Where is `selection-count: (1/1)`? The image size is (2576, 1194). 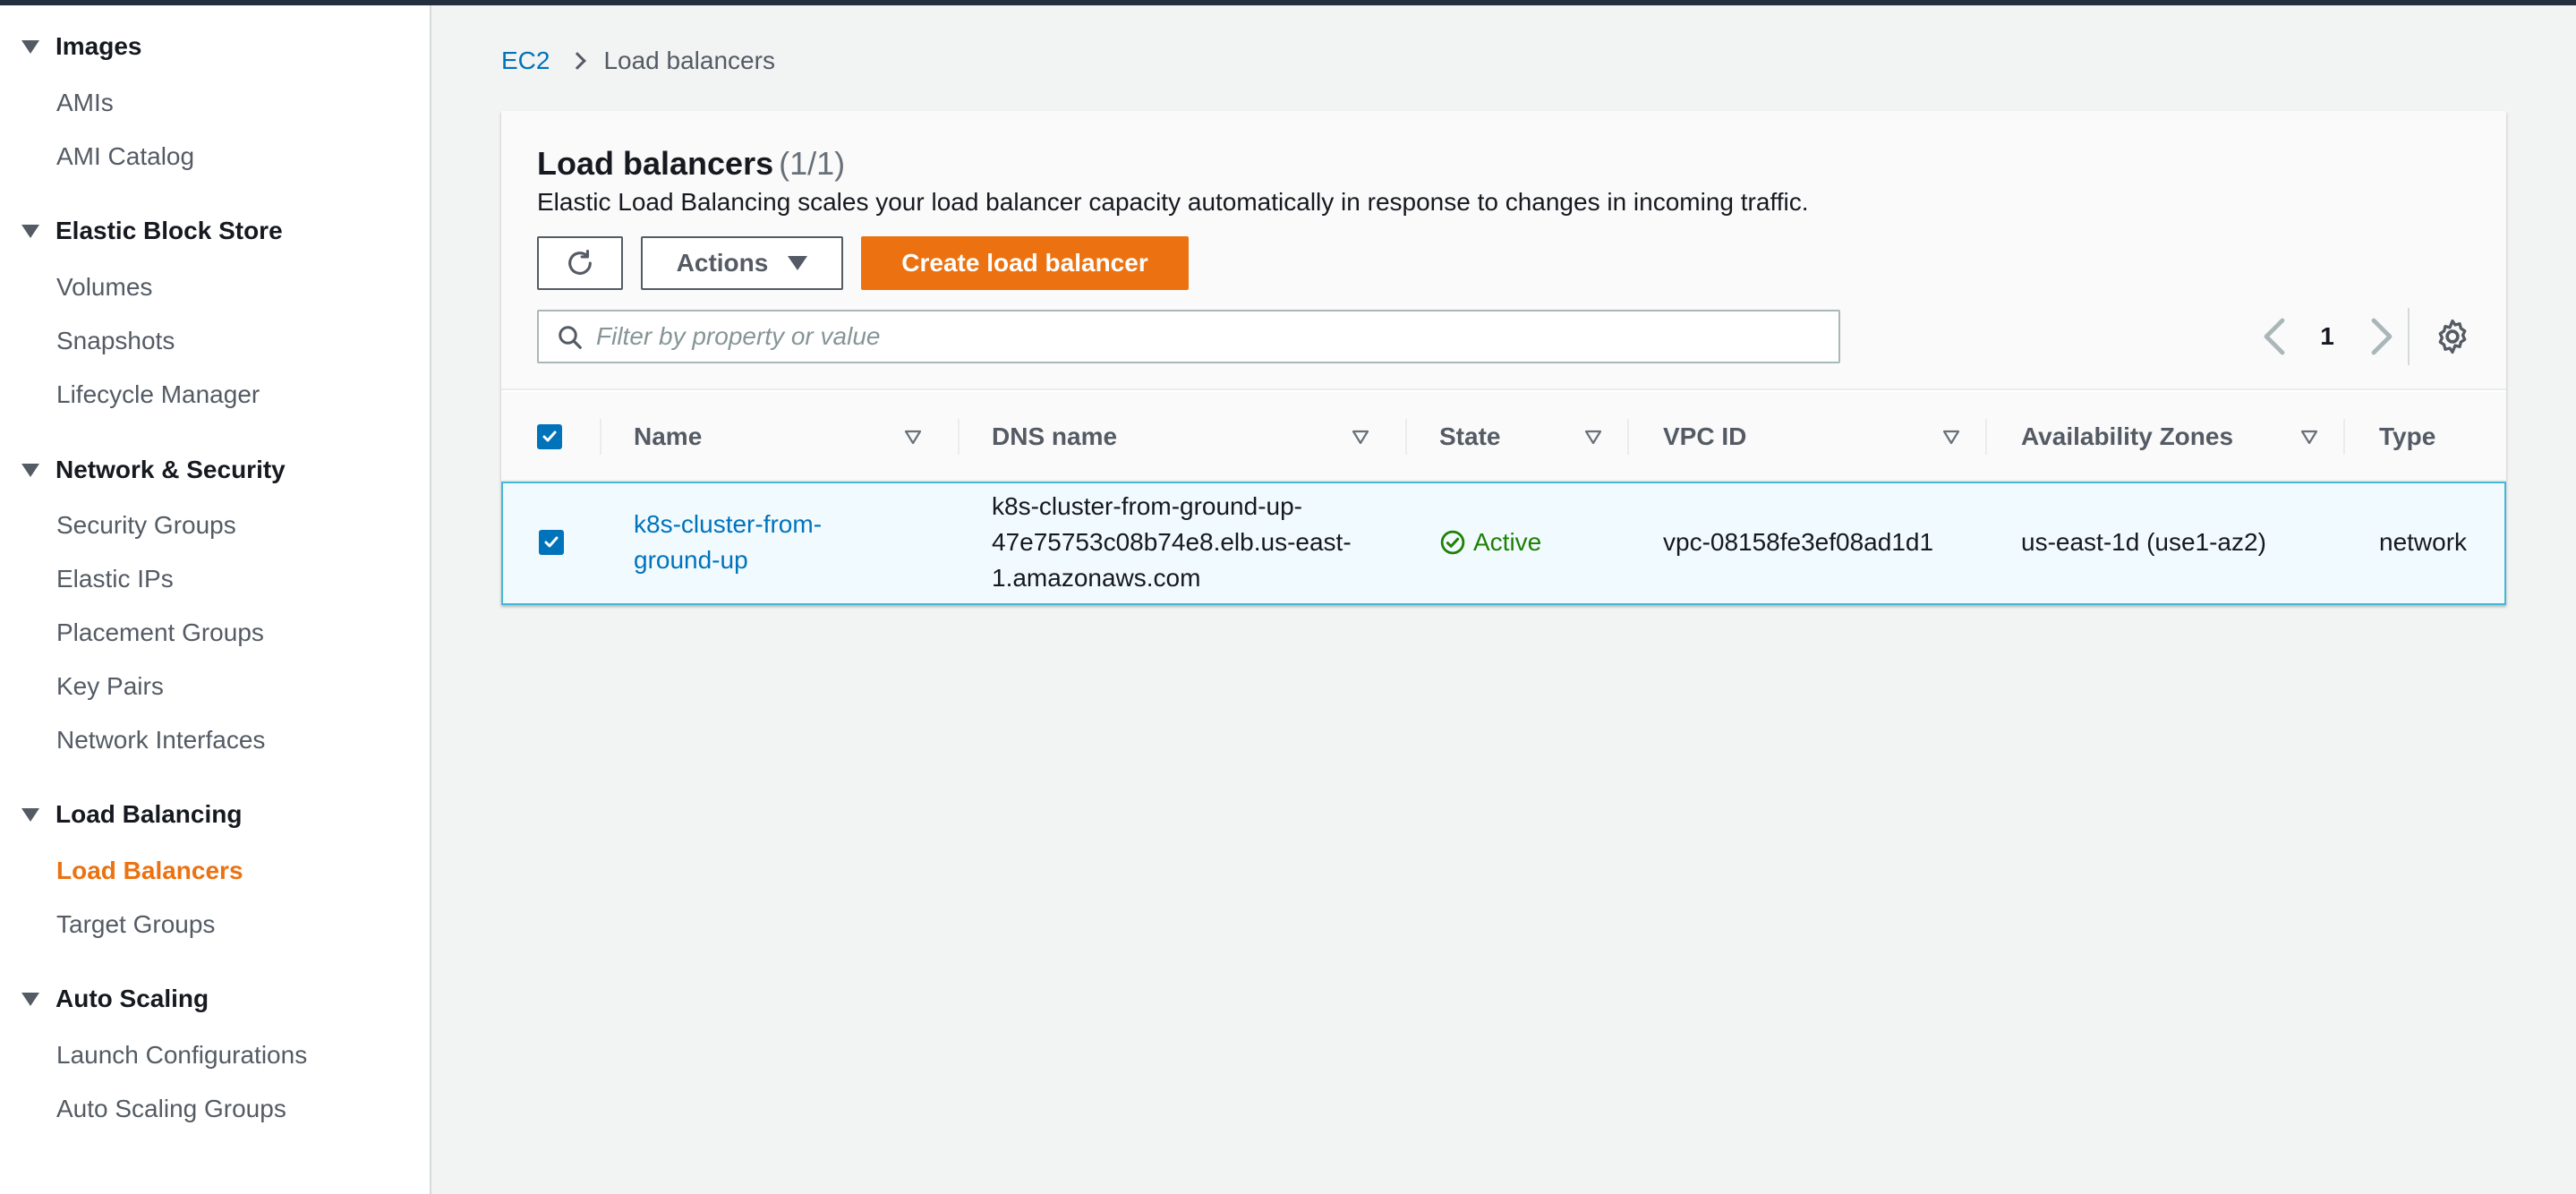
selection-count: (1/1) is located at coordinates (812, 163).